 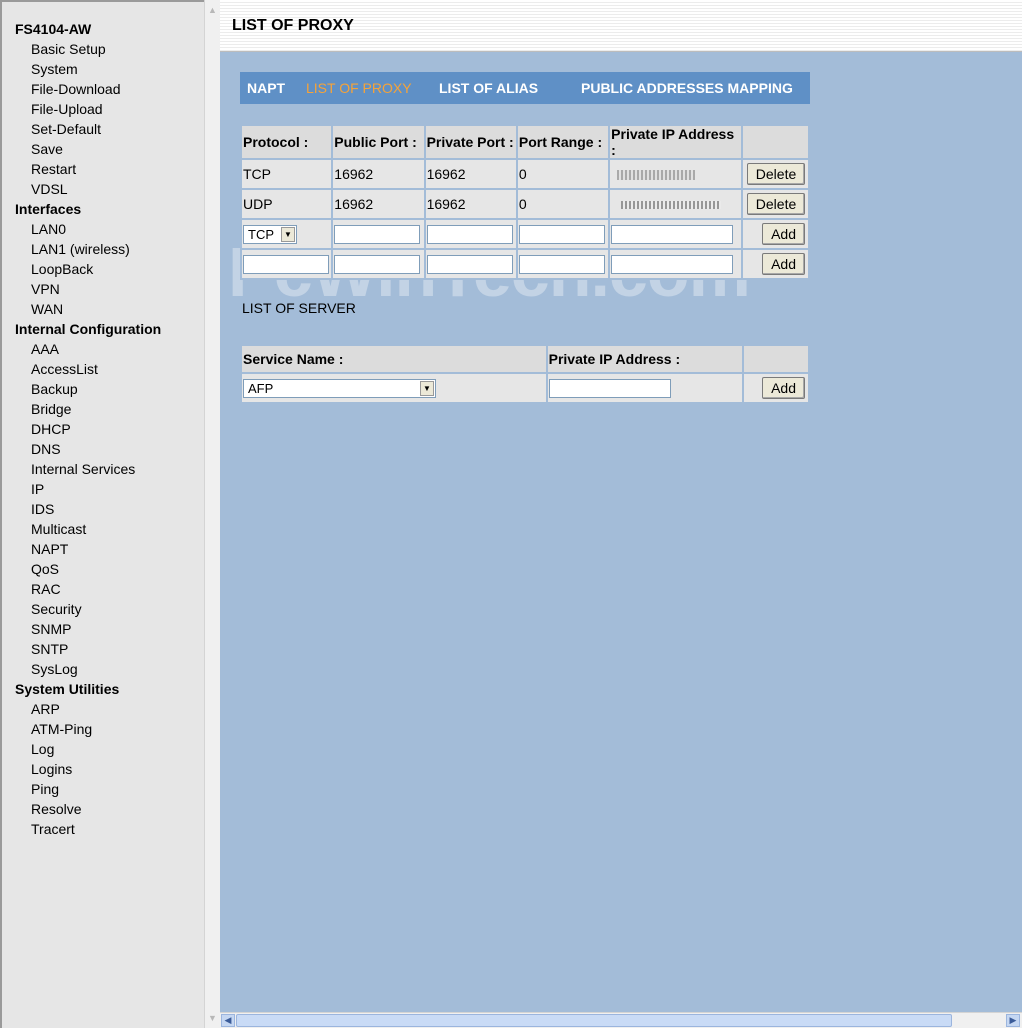 I want to click on scroll-left-arrow-icon: ◀, so click(x=228, y=1020).